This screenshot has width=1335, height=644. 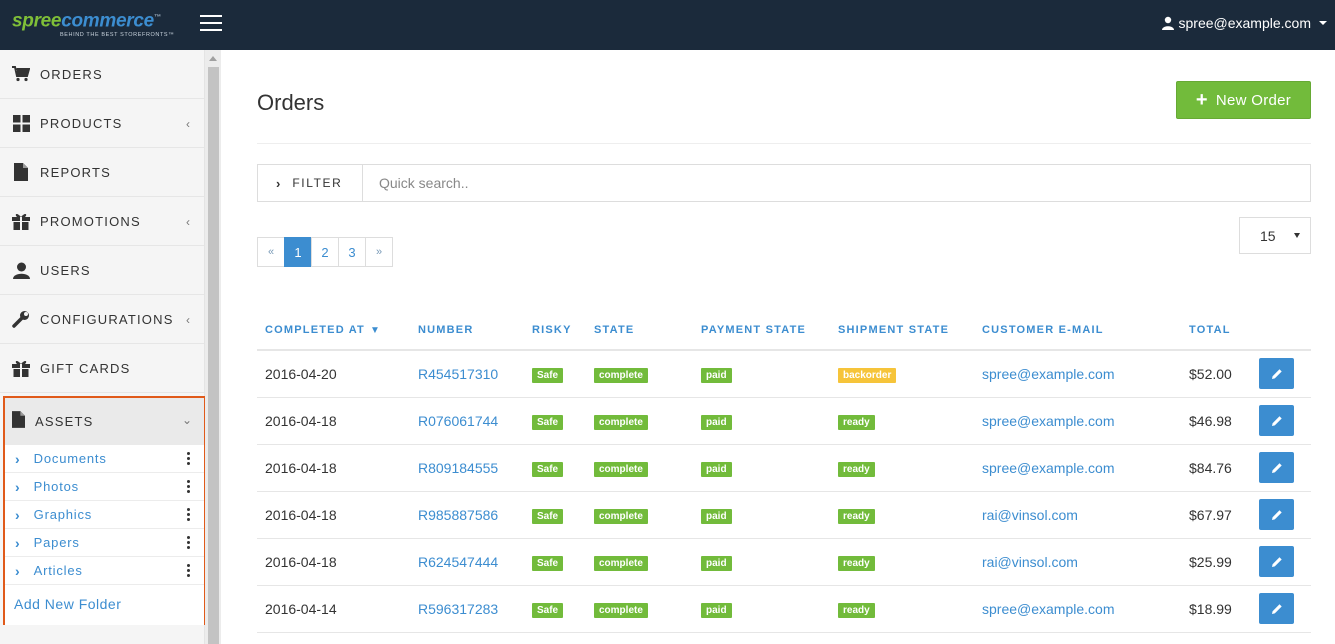 What do you see at coordinates (104, 543) in the screenshot?
I see `folder-item-papers: › Papers` at bounding box center [104, 543].